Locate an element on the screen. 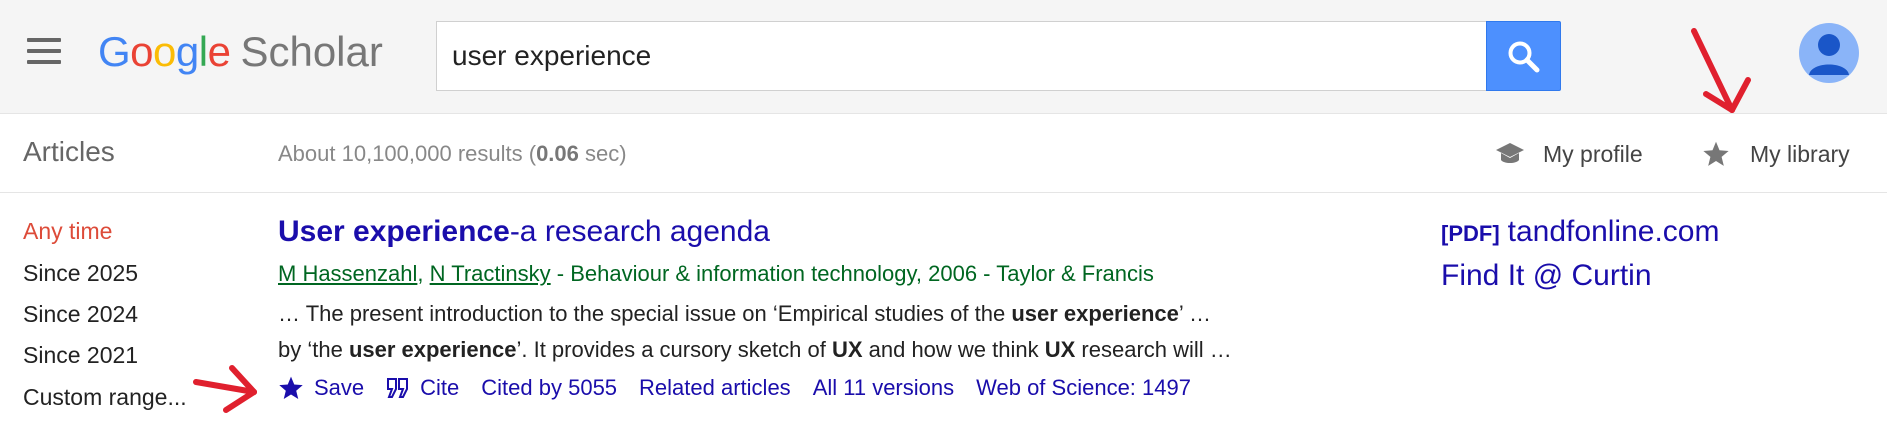 The image size is (1887, 430). graduation-cap-icon is located at coordinates (1510, 153).